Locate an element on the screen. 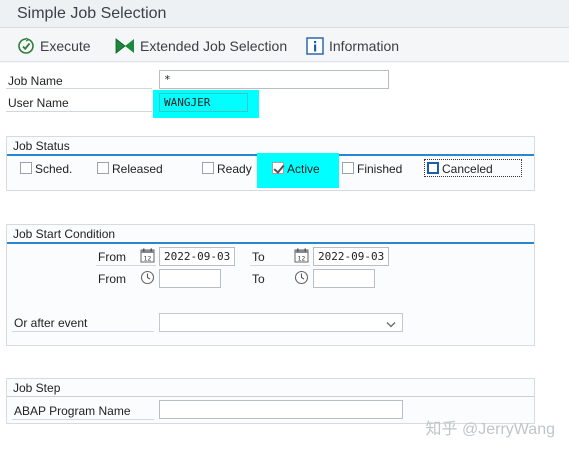 The width and height of the screenshot is (569, 453). information-button: Information is located at coordinates (352, 46).